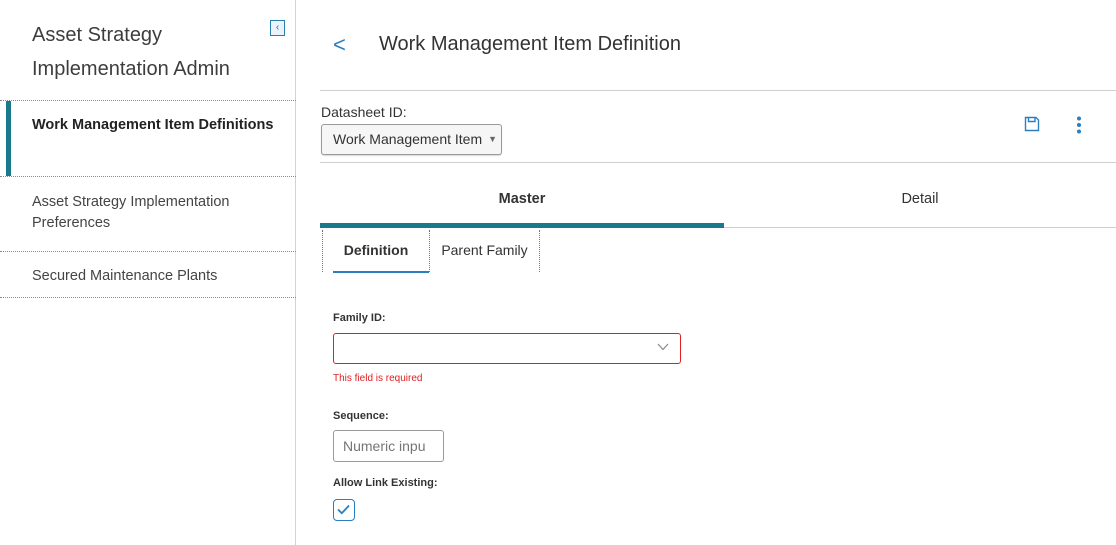 This screenshot has height=545, width=1116. What do you see at coordinates (530, 44) in the screenshot?
I see `page-title: Work Management Item Definition` at bounding box center [530, 44].